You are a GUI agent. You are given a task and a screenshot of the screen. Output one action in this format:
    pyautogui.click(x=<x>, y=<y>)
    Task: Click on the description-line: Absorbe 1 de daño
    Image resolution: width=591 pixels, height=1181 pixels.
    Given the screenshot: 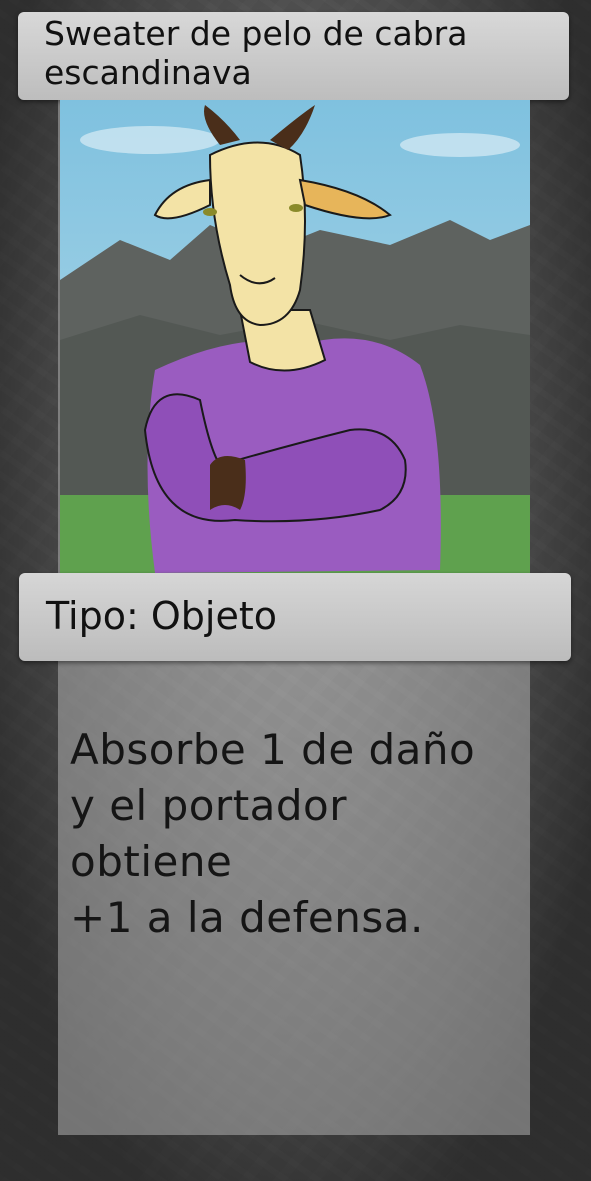 What is the action you would take?
    pyautogui.click(x=273, y=749)
    